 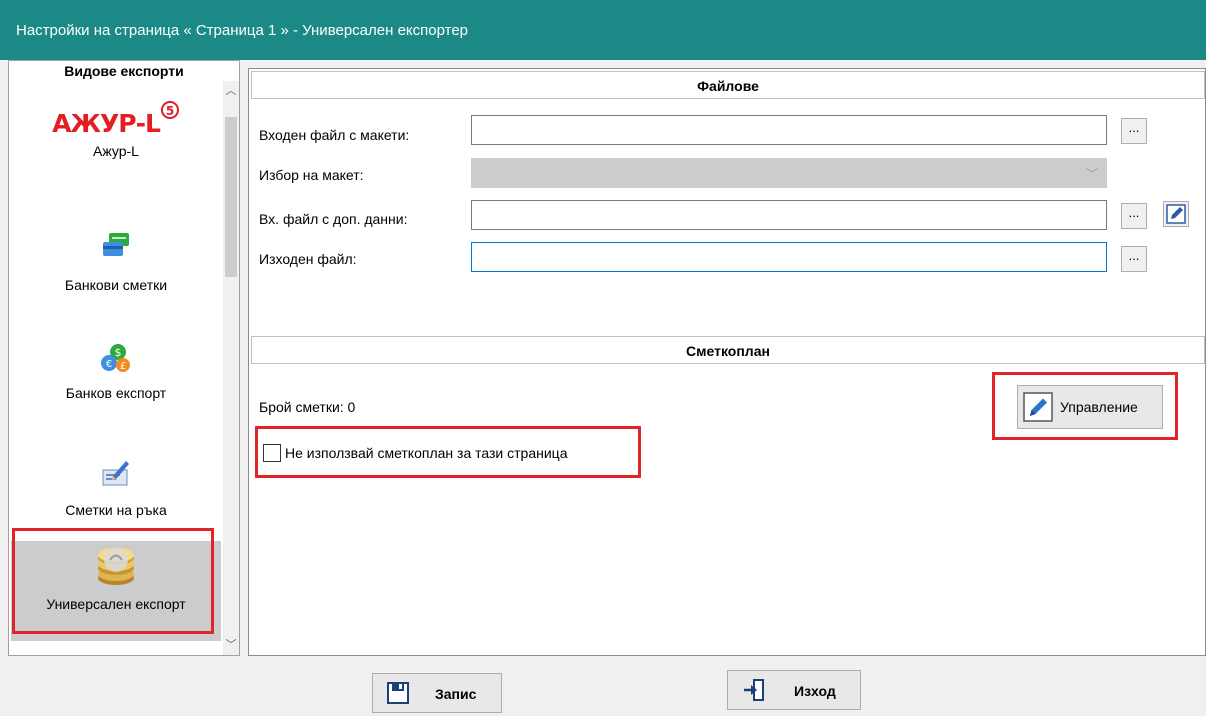 What do you see at coordinates (398, 693) in the screenshot?
I see `floppy-disk-icon` at bounding box center [398, 693].